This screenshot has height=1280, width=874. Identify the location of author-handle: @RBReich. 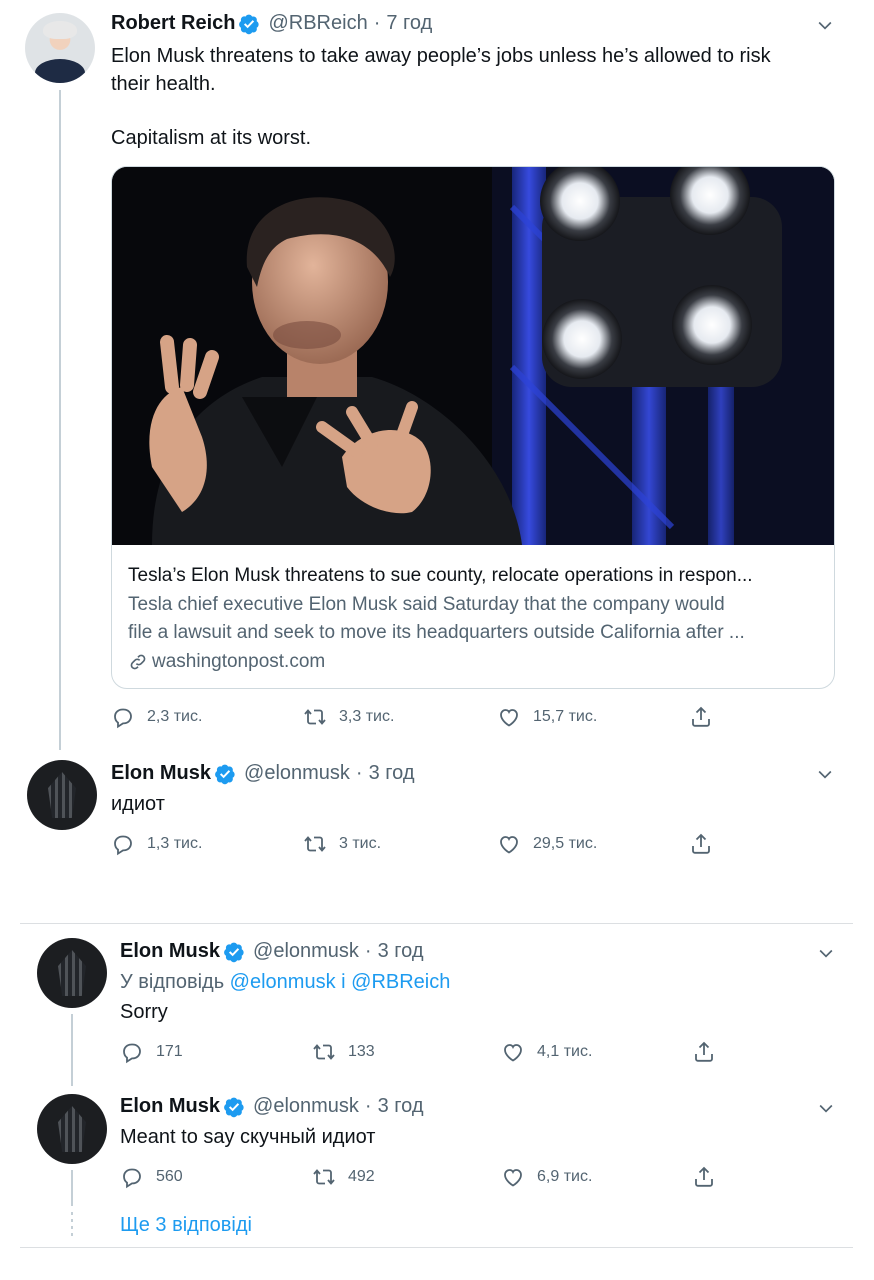
(317, 23).